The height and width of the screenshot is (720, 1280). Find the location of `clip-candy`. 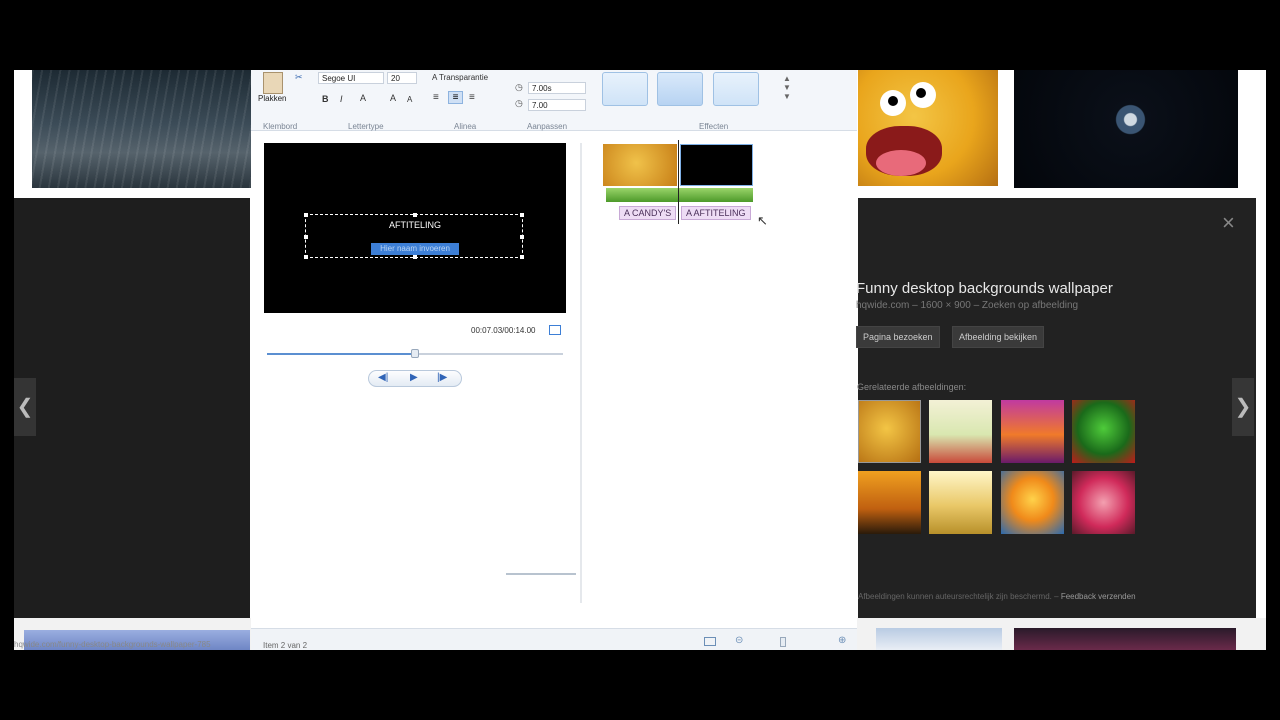

clip-candy is located at coordinates (640, 165).